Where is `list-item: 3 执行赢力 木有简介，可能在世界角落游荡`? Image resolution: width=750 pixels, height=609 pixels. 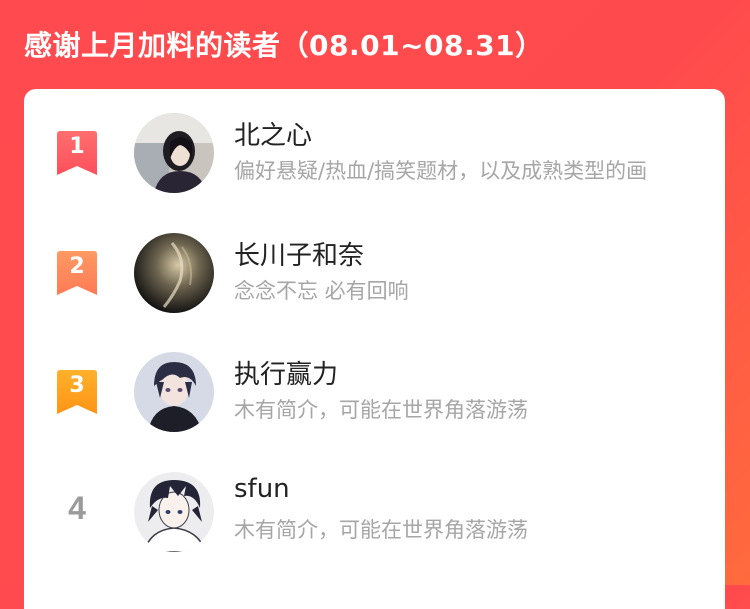
list-item: 3 执行赢力 木有简介，可能在世界角落游荡 is located at coordinates (374, 392).